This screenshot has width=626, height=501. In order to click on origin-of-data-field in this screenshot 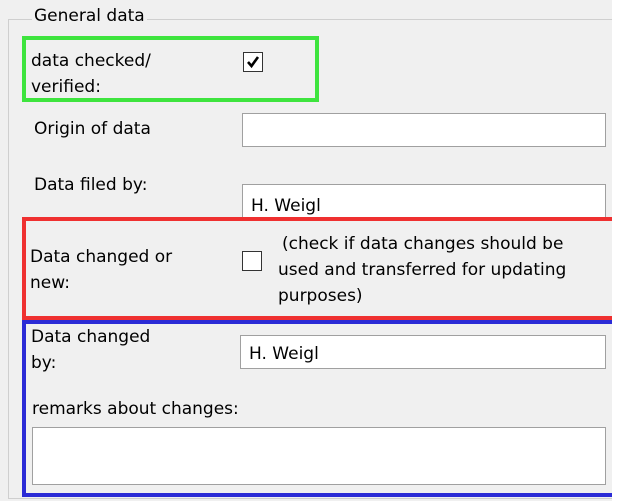, I will do `click(424, 130)`.